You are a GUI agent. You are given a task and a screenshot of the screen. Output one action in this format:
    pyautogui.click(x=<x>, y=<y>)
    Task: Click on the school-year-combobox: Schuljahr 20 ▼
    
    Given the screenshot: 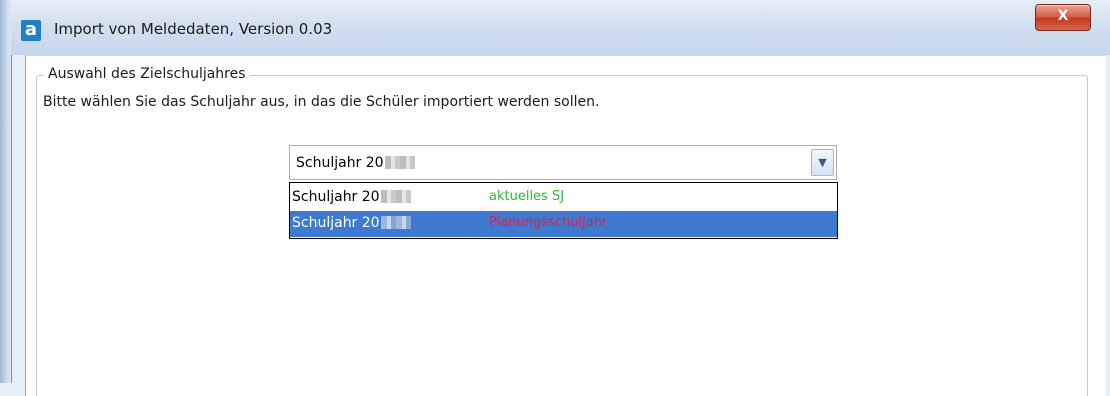 What is the action you would take?
    pyautogui.click(x=563, y=162)
    